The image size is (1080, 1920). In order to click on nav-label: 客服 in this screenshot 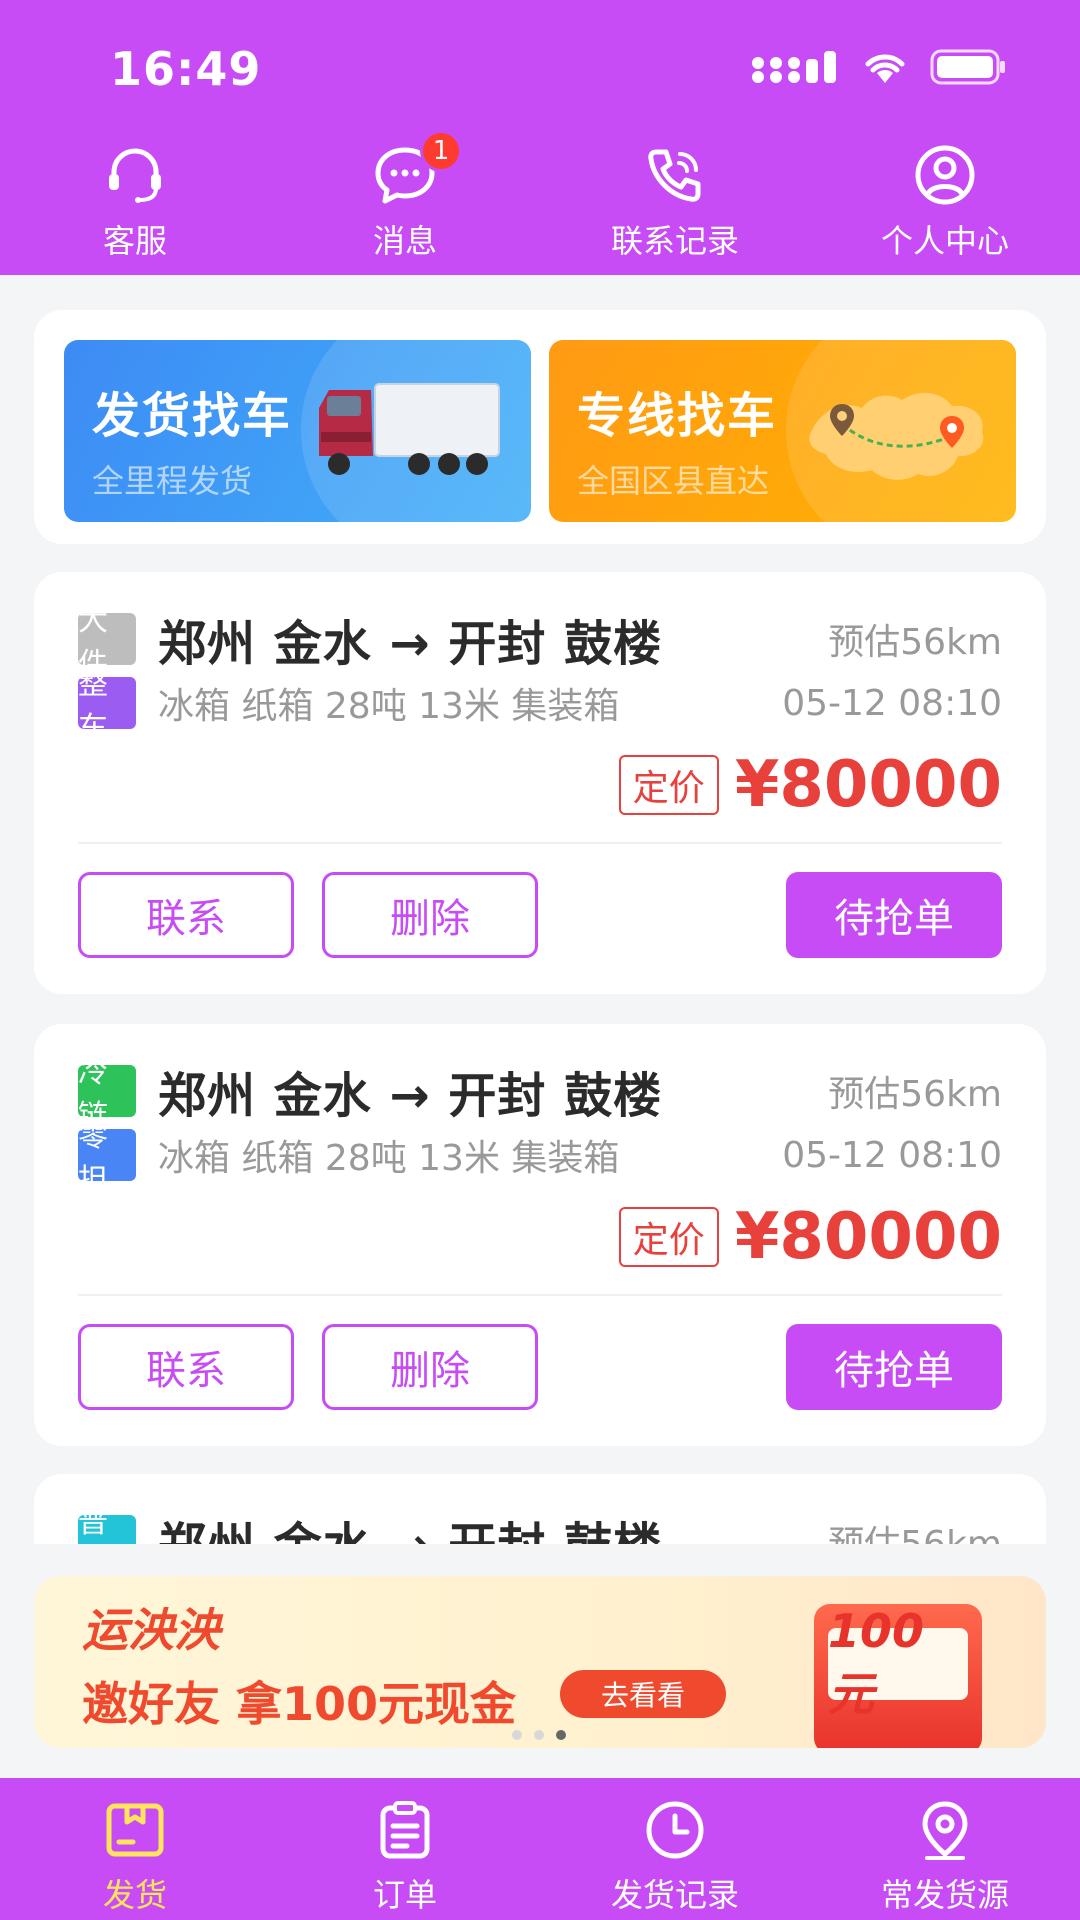, I will do `click(134, 241)`.